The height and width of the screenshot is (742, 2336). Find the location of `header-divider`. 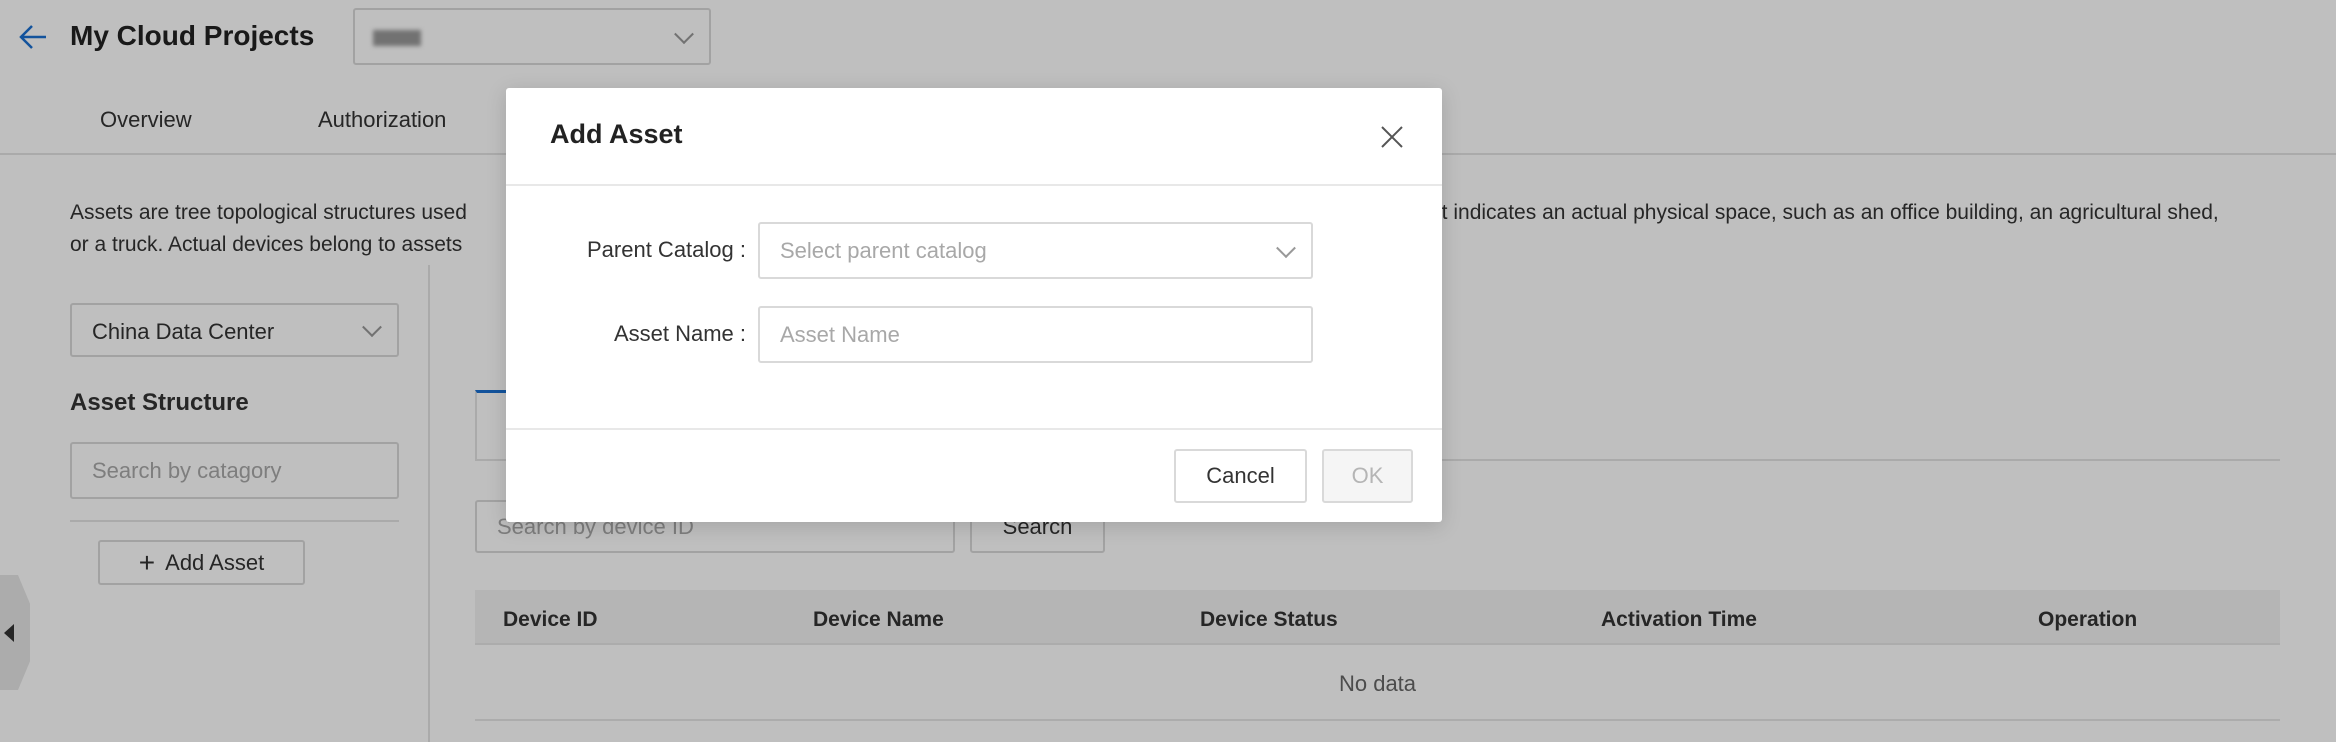

header-divider is located at coordinates (974, 185).